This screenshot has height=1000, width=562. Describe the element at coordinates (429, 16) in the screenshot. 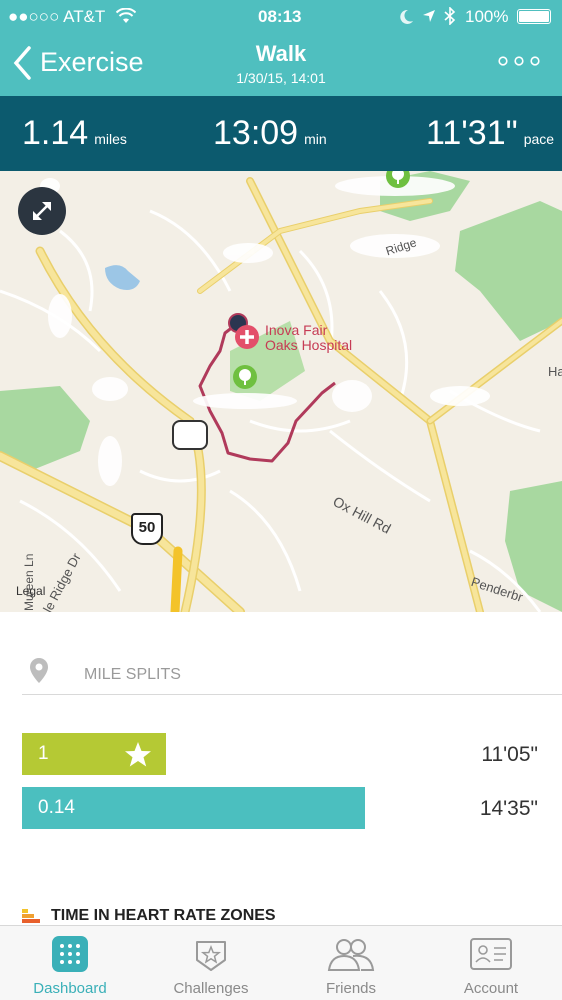

I see `location-arrow-icon` at that location.